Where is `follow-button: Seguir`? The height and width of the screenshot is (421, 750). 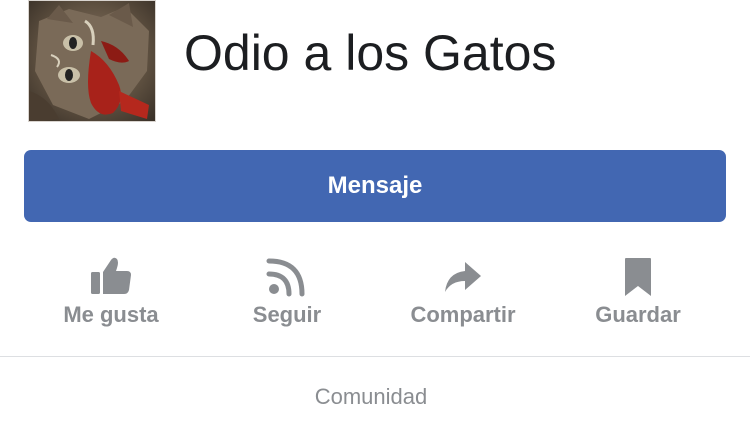 follow-button: Seguir is located at coordinates (287, 294).